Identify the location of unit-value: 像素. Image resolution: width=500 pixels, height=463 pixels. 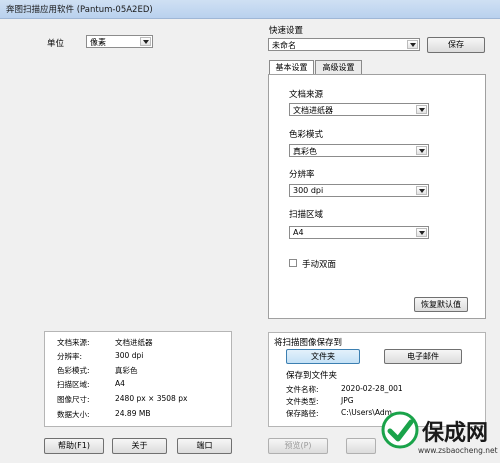
(98, 42).